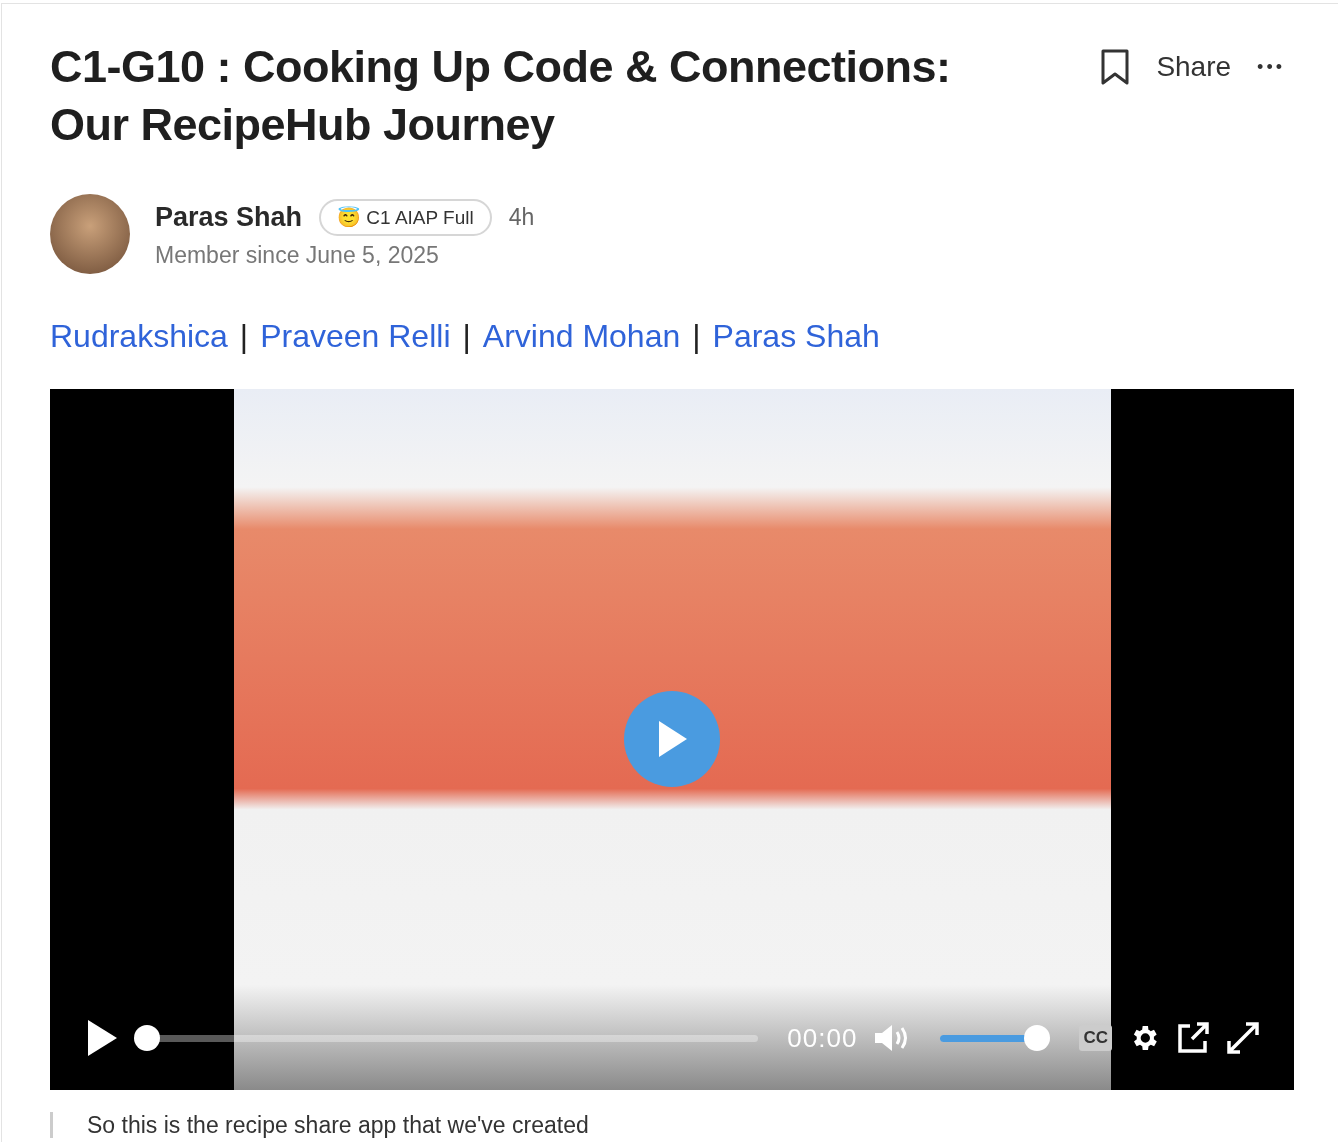 This screenshot has width=1338, height=1142. I want to click on post-time: 4h, so click(521, 217).